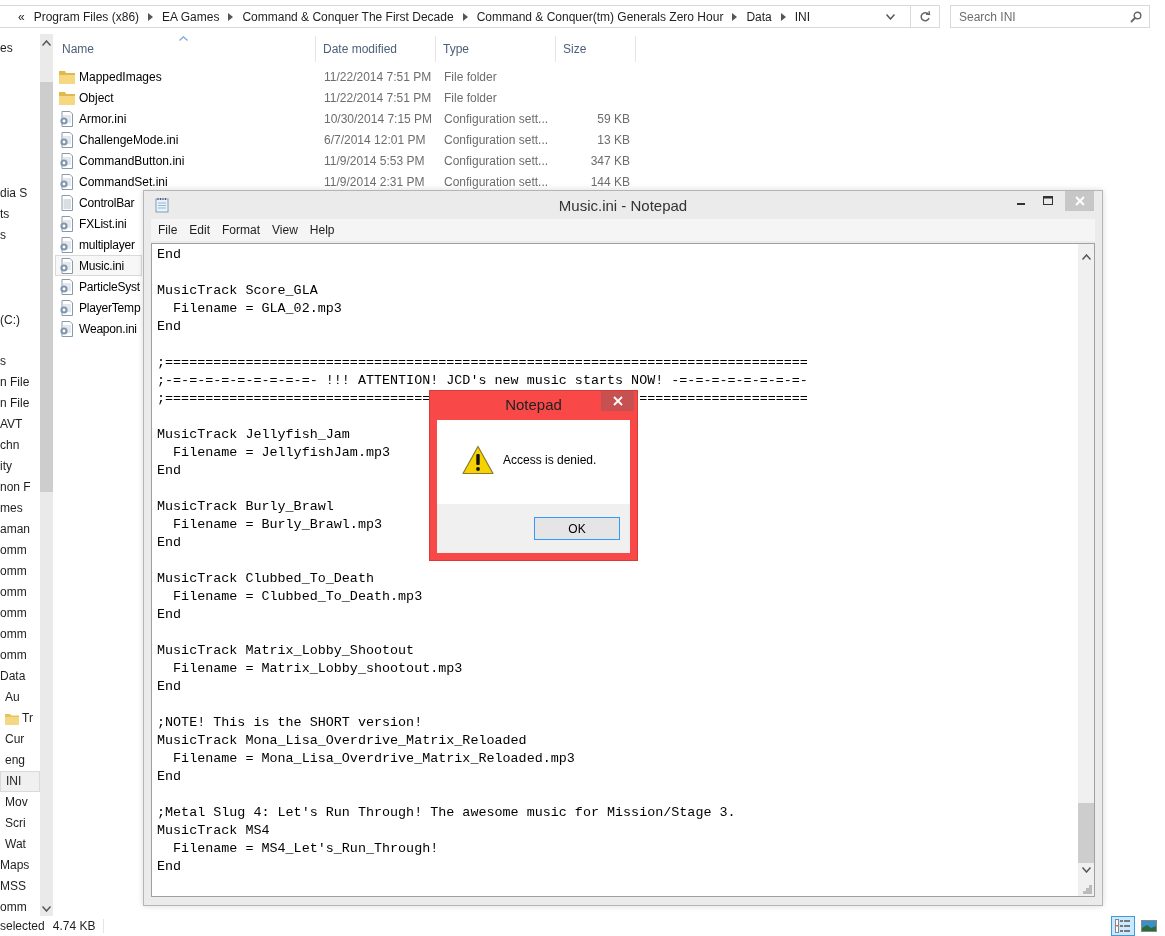 This screenshot has width=1165, height=936. What do you see at coordinates (617, 401) in the screenshot?
I see `close-button` at bounding box center [617, 401].